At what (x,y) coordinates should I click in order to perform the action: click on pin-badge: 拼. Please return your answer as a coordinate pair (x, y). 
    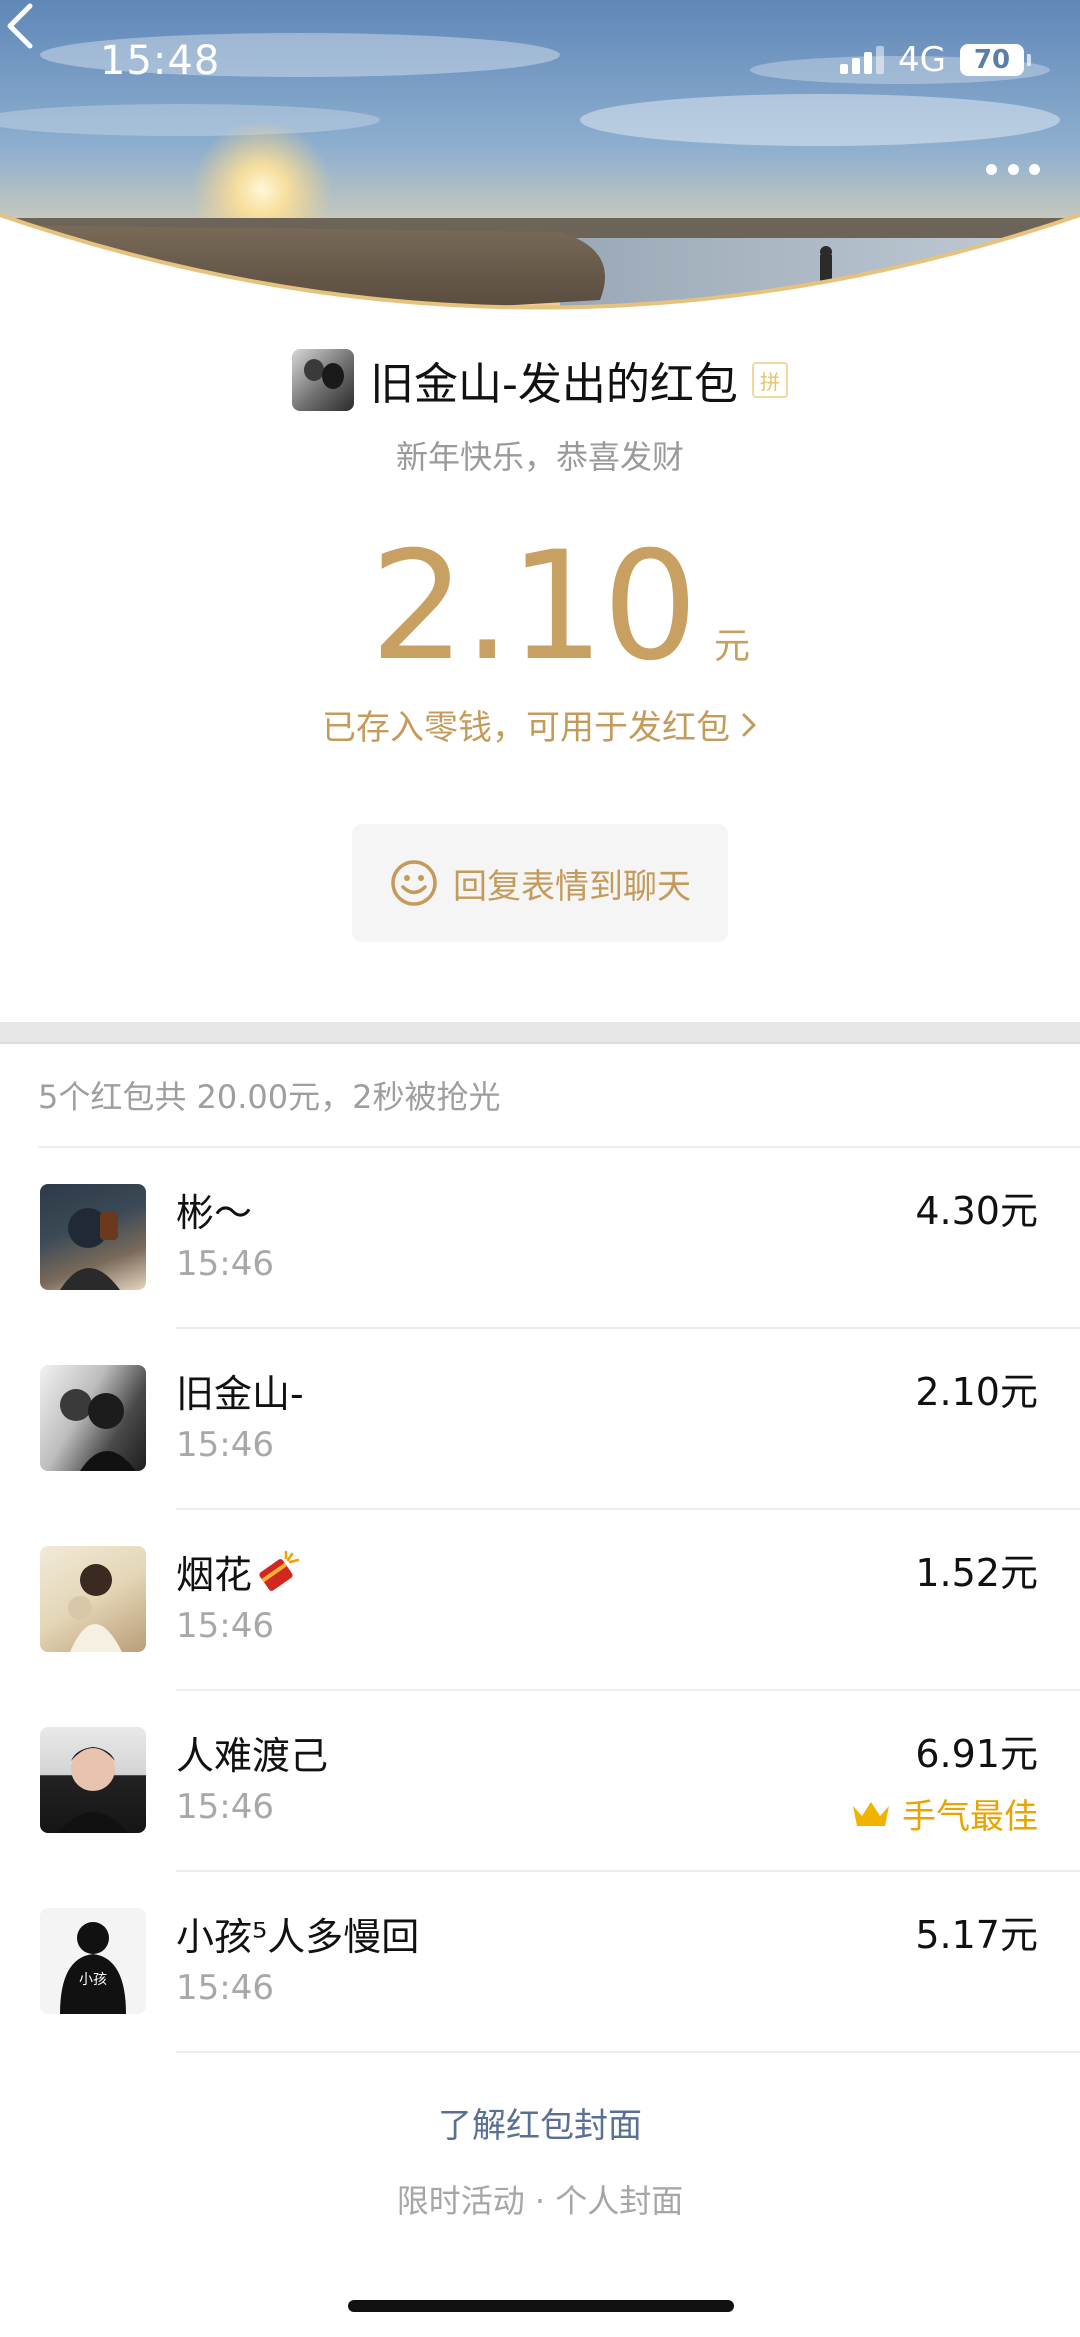
    Looking at the image, I should click on (769, 380).